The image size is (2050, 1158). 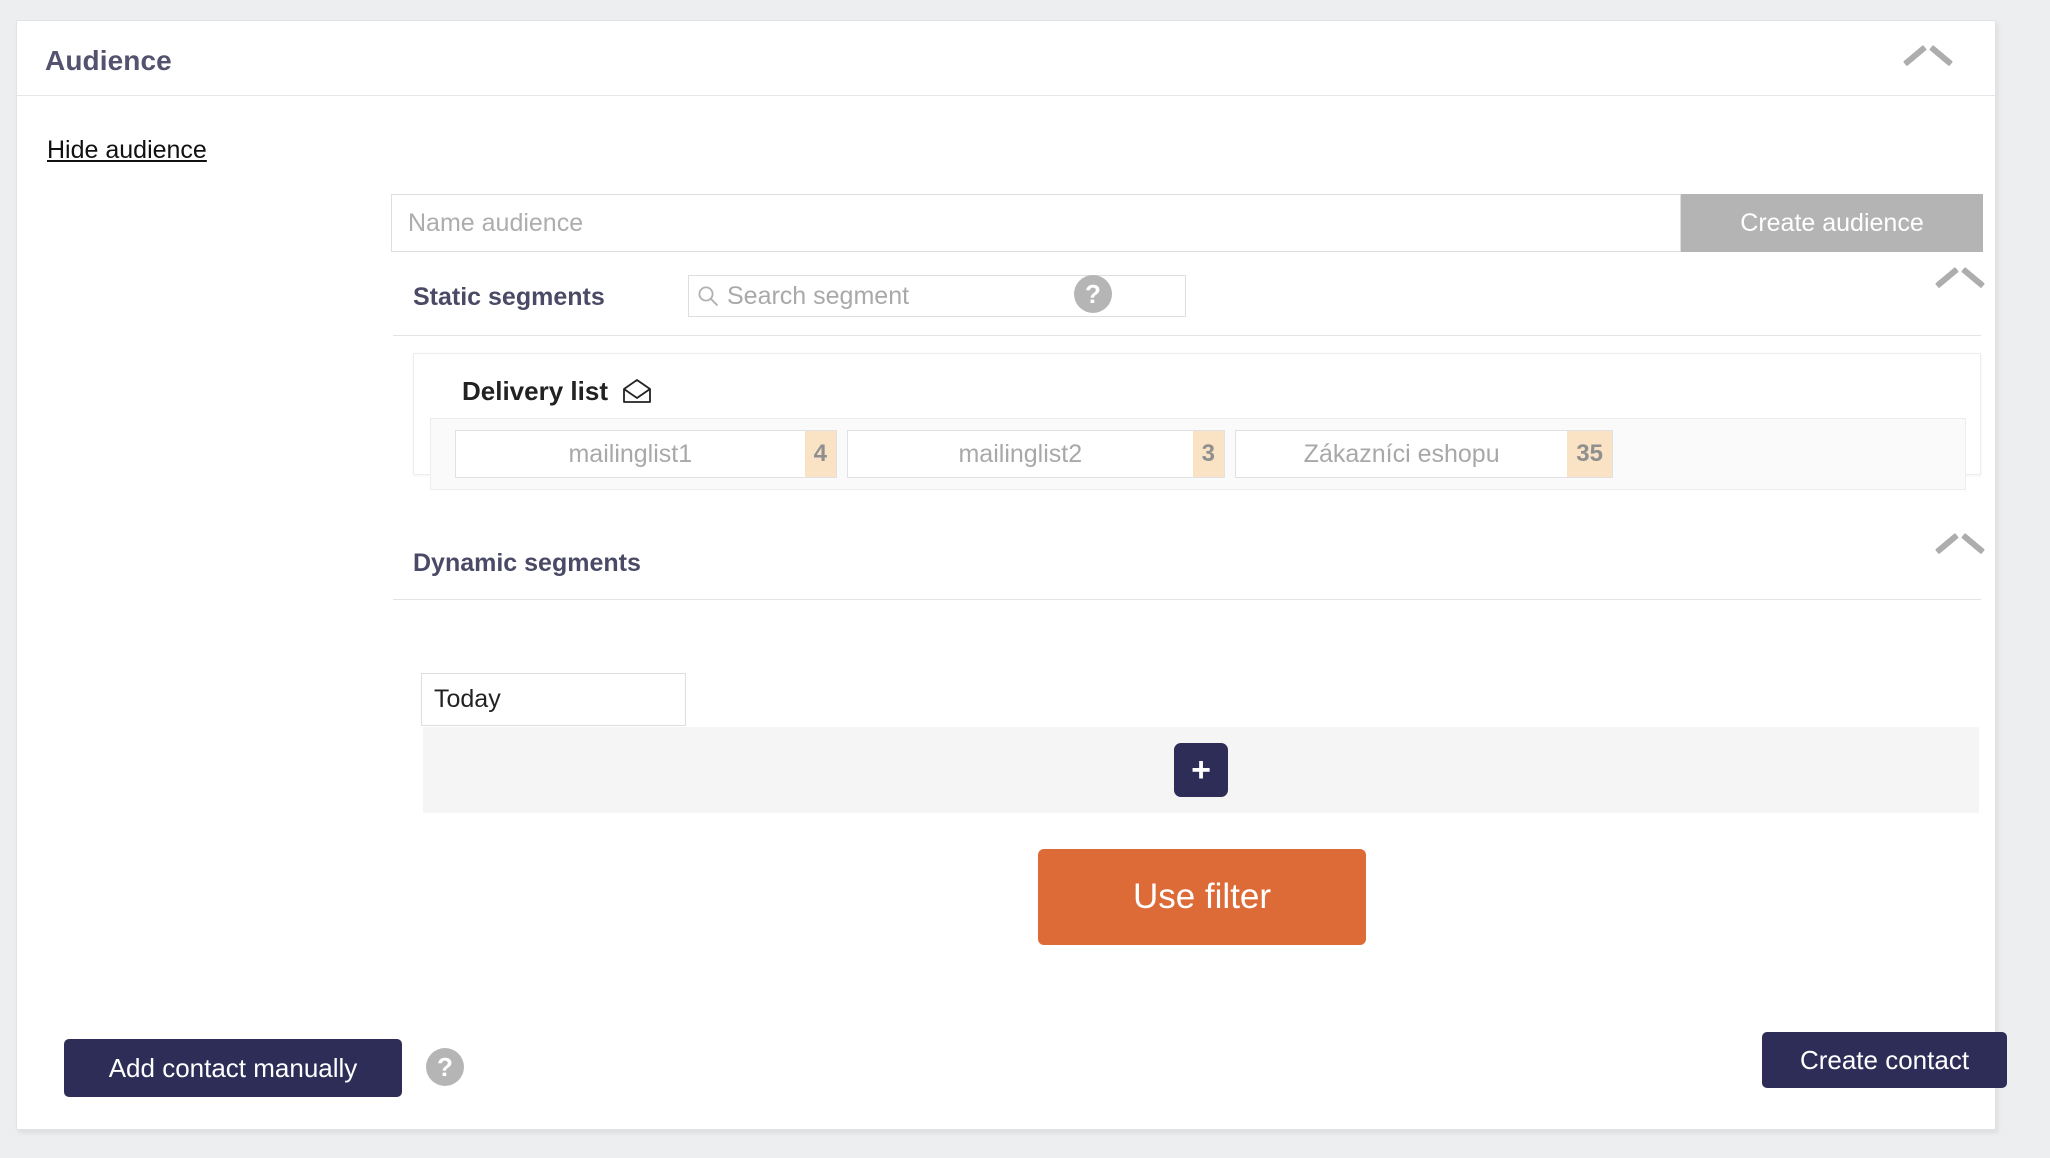 I want to click on search-icon, so click(x=708, y=296).